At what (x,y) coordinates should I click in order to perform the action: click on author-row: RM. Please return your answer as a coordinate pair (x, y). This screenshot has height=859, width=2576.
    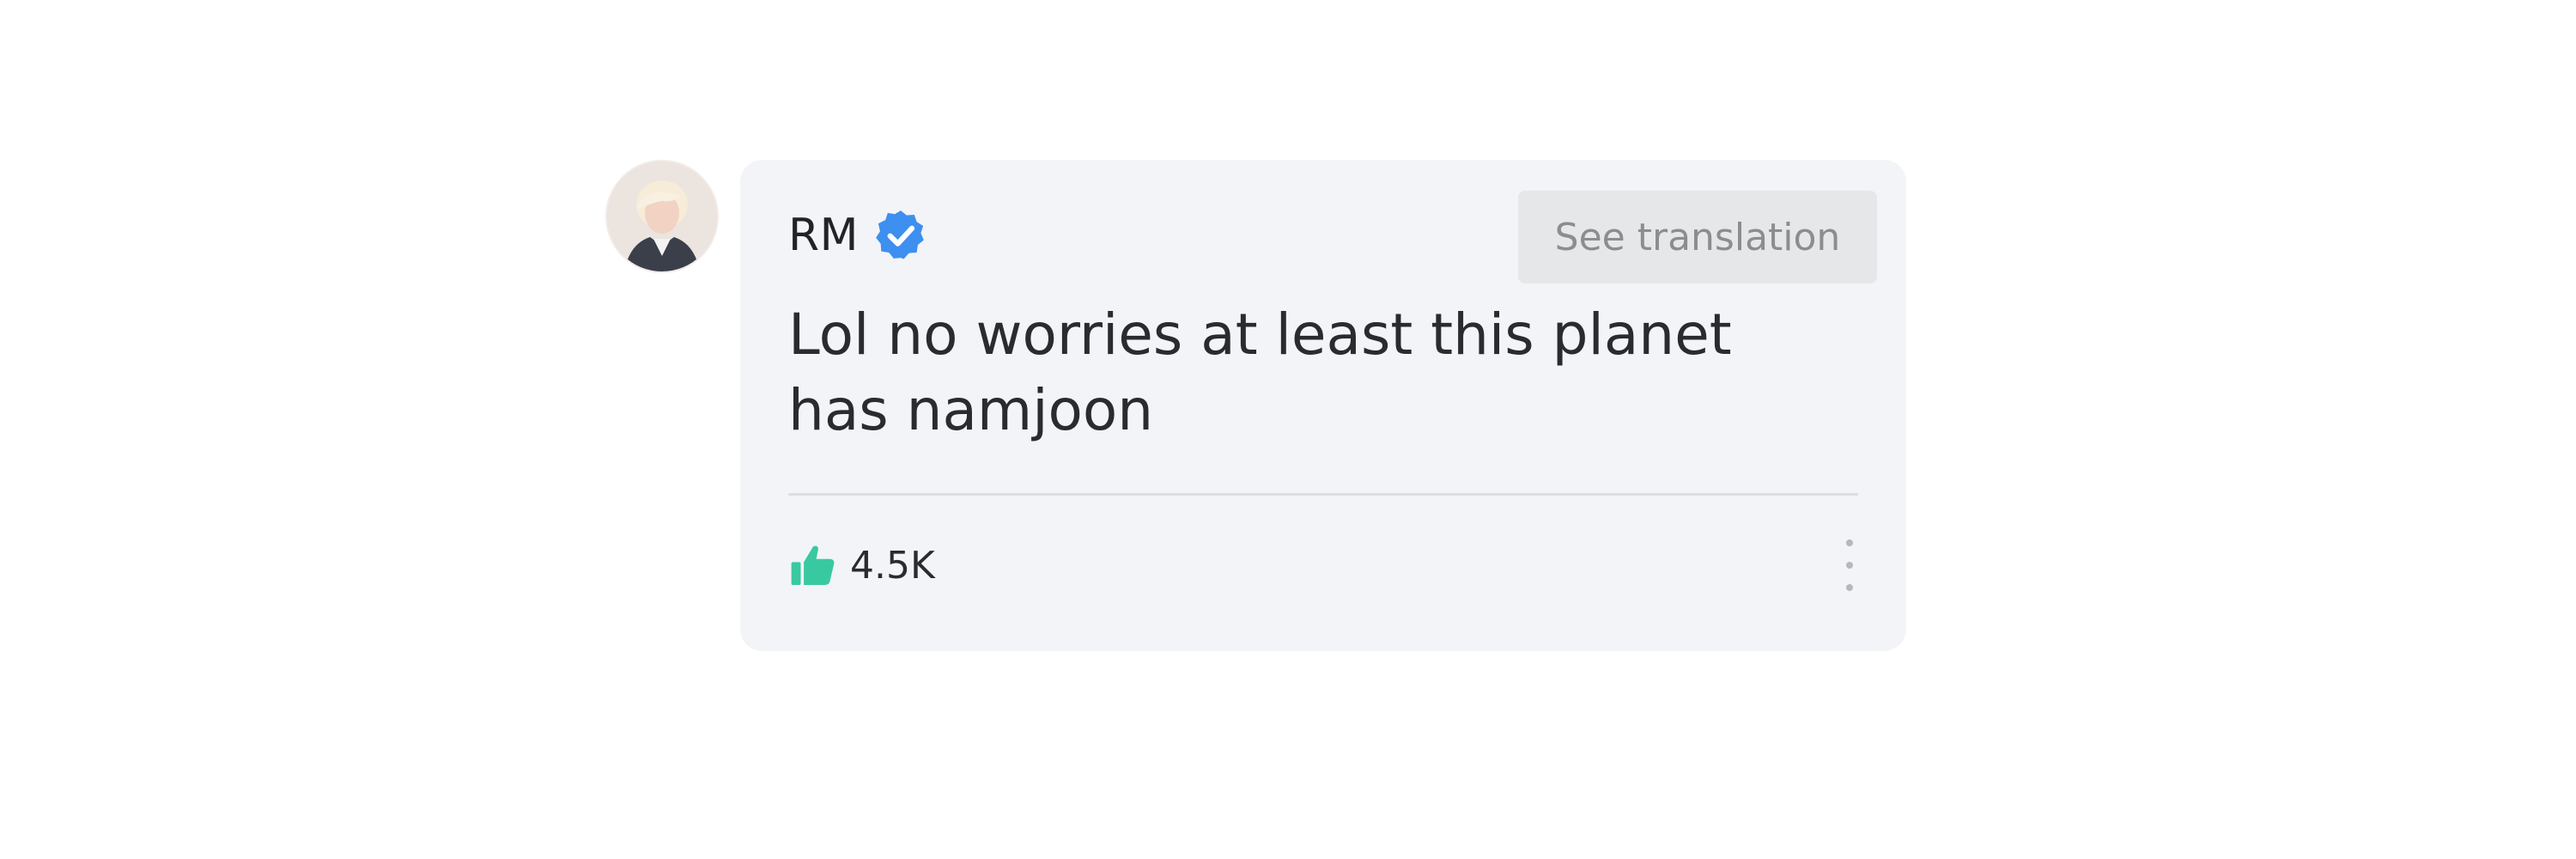
    Looking at the image, I should click on (858, 235).